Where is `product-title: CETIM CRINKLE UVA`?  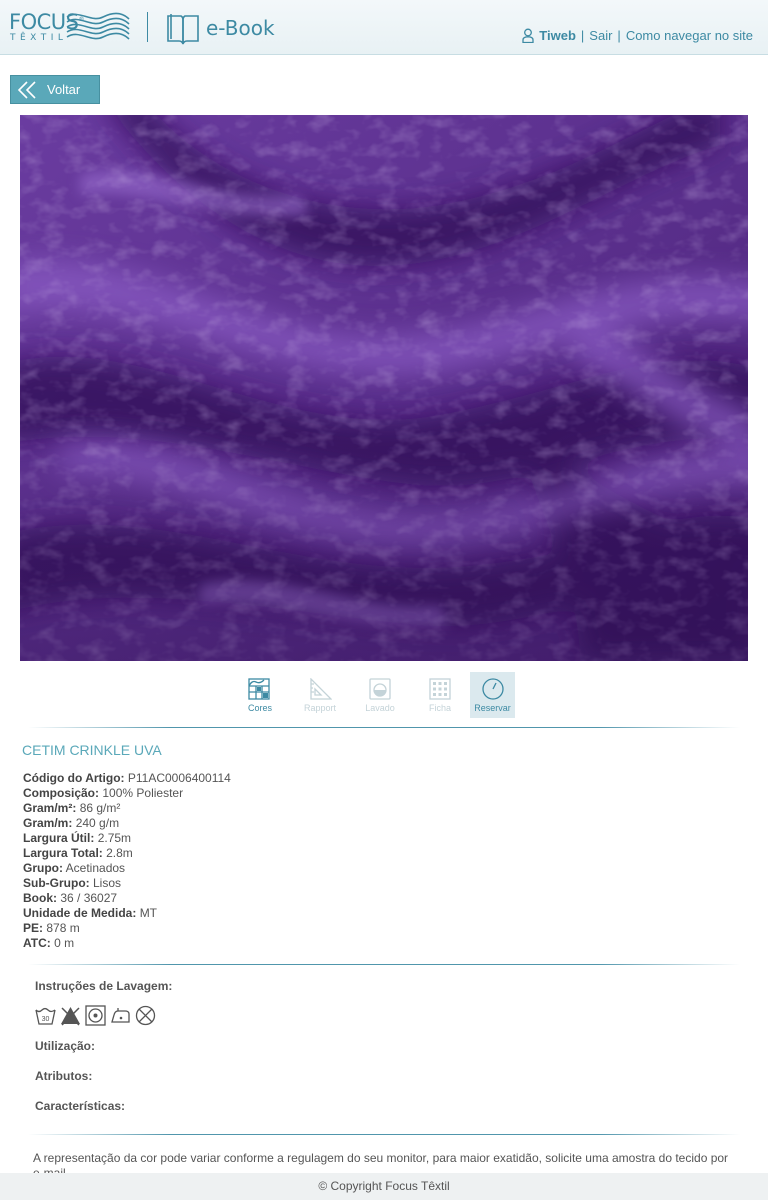 product-title: CETIM CRINKLE UVA is located at coordinates (92, 750).